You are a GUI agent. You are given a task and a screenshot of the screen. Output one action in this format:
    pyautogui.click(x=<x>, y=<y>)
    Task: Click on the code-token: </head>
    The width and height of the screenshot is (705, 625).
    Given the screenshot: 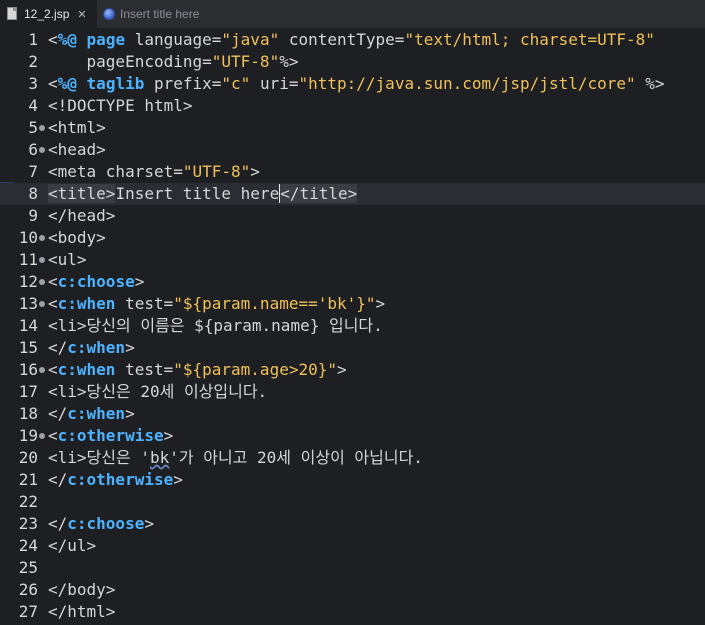 What is the action you would take?
    pyautogui.click(x=82, y=215)
    